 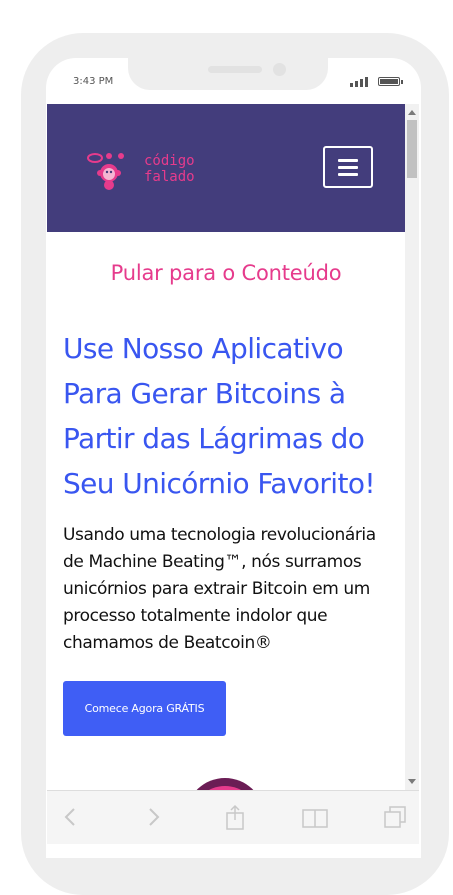 What do you see at coordinates (412, 781) in the screenshot?
I see `scroll-down-icon` at bounding box center [412, 781].